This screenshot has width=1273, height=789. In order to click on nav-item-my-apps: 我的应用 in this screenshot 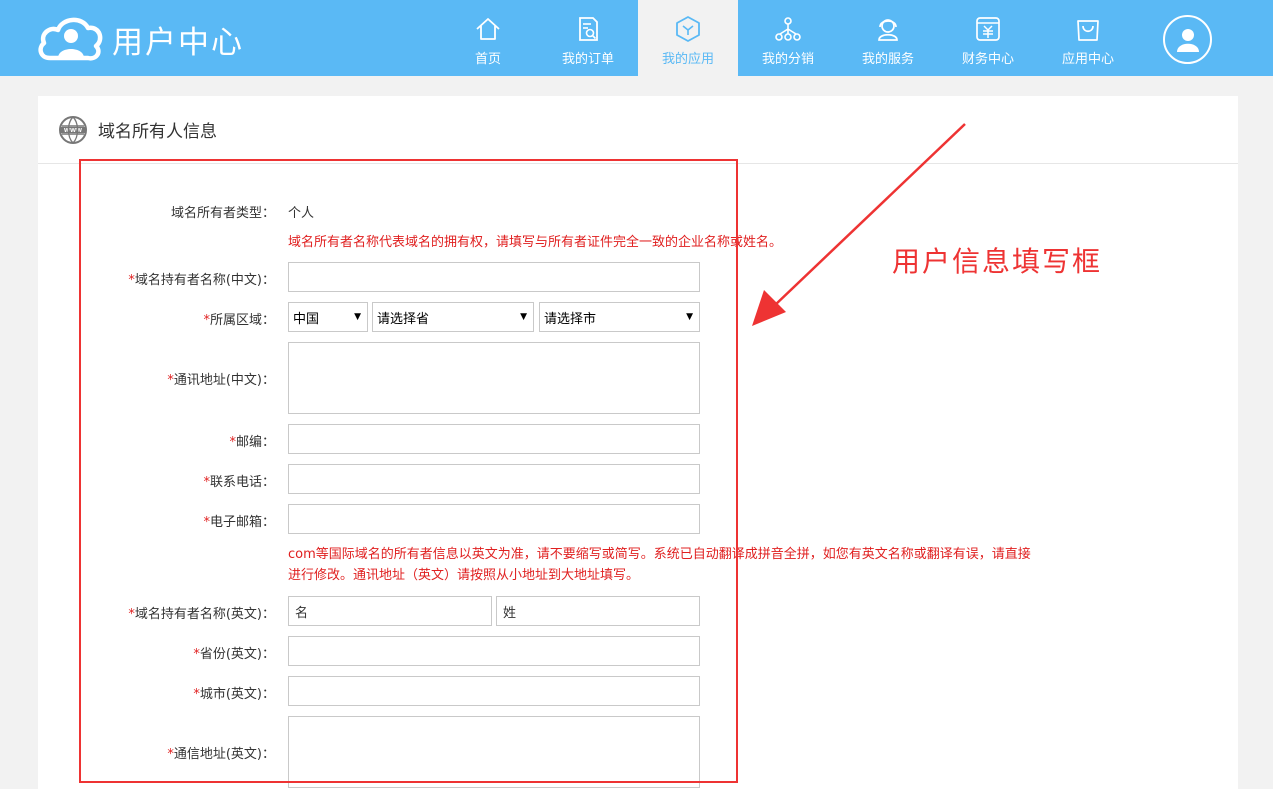, I will do `click(688, 38)`.